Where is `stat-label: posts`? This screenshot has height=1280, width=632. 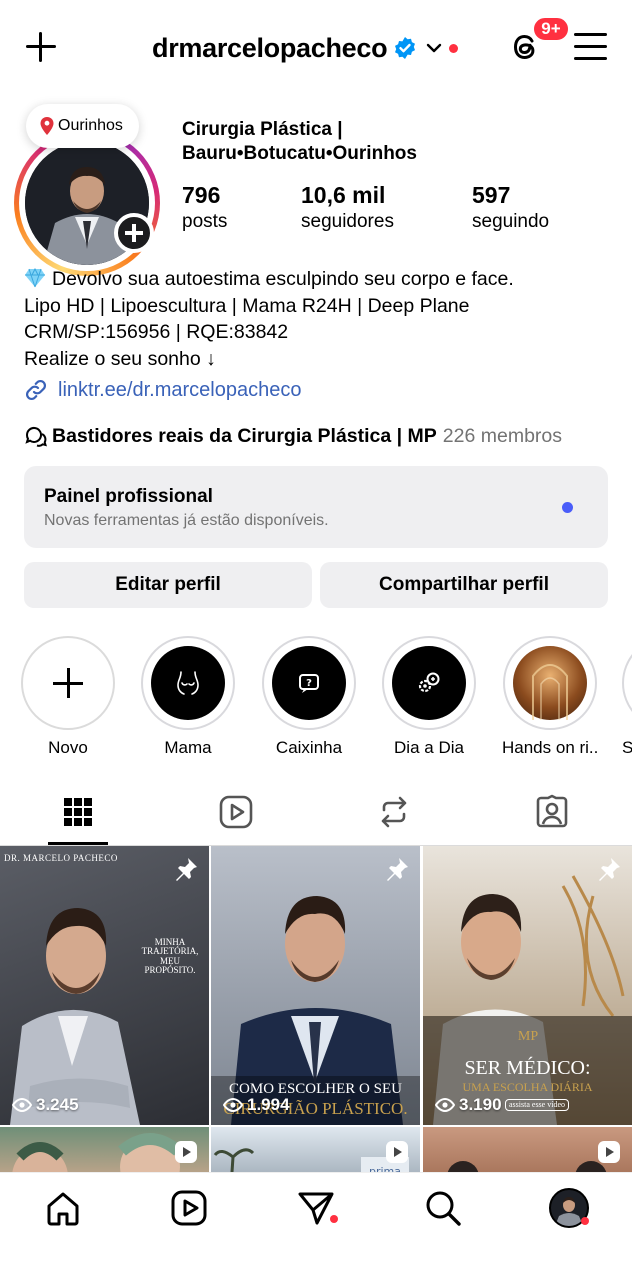
stat-label: posts is located at coordinates (205, 221).